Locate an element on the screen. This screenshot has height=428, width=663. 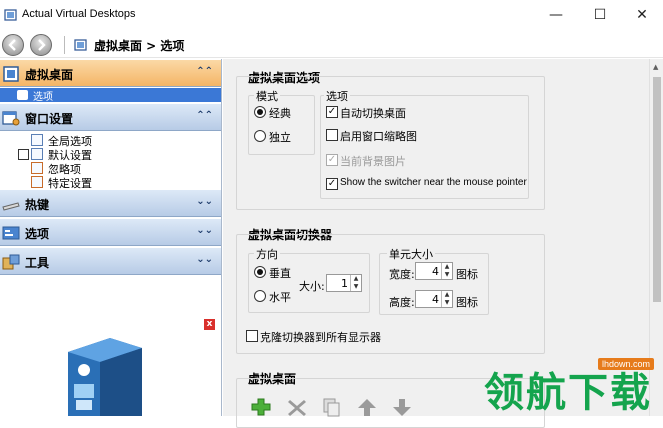
cell-height-stepper: 4 ▲ ▼ is located at coordinates (434, 299).